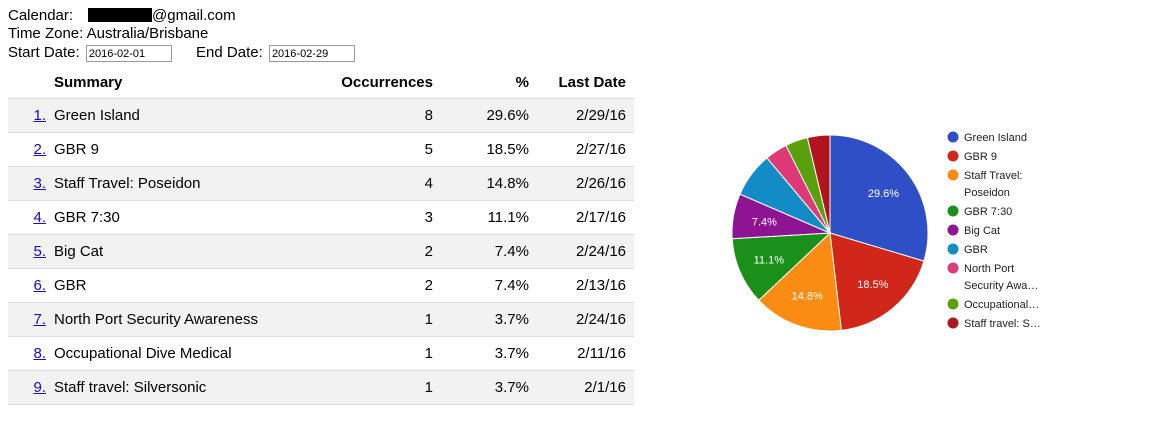 The width and height of the screenshot is (1153, 439). Describe the element at coordinates (980, 157) in the screenshot. I see `legend-label: GBR 9` at that location.